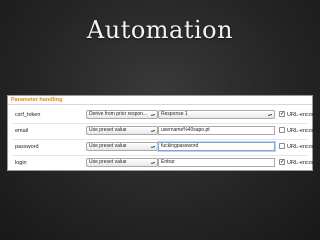 The width and height of the screenshot is (320, 240). What do you see at coordinates (216, 162) in the screenshot?
I see `value-input: Entrar` at bounding box center [216, 162].